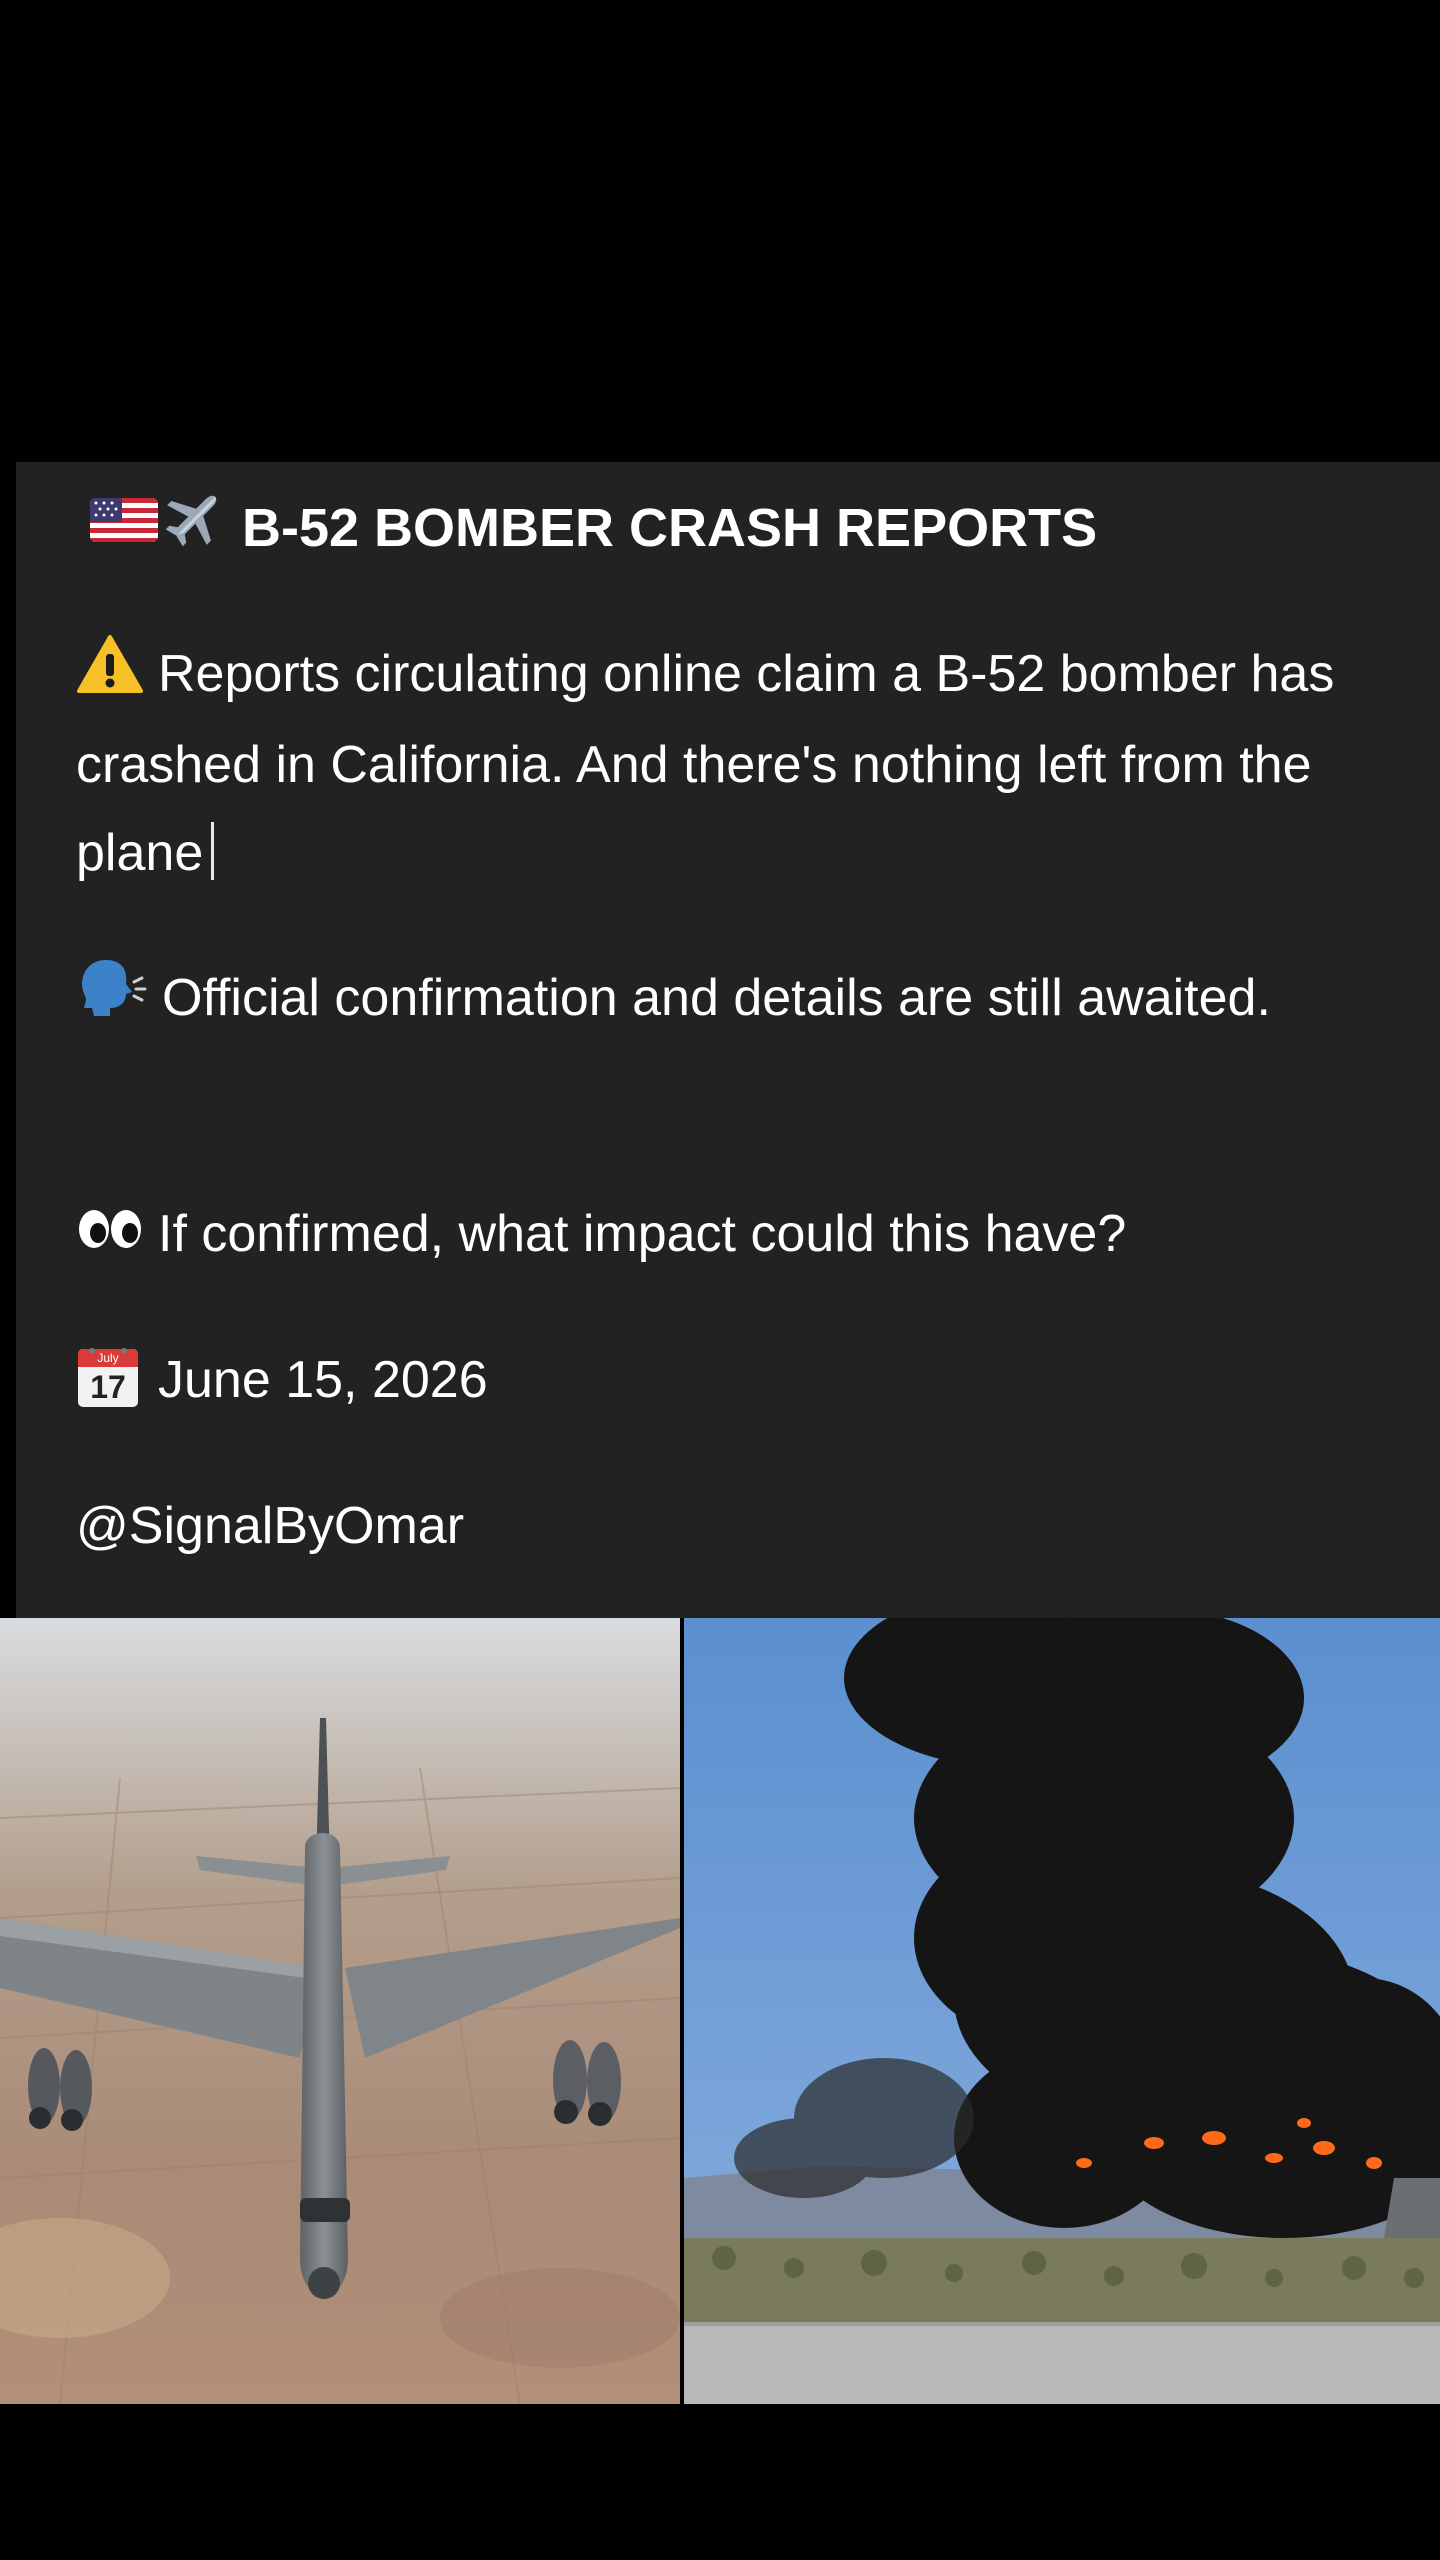 Image resolution: width=1440 pixels, height=2560 pixels. Describe the element at coordinates (270, 1526) in the screenshot. I see `author-handle: @SignalByOmar` at that location.